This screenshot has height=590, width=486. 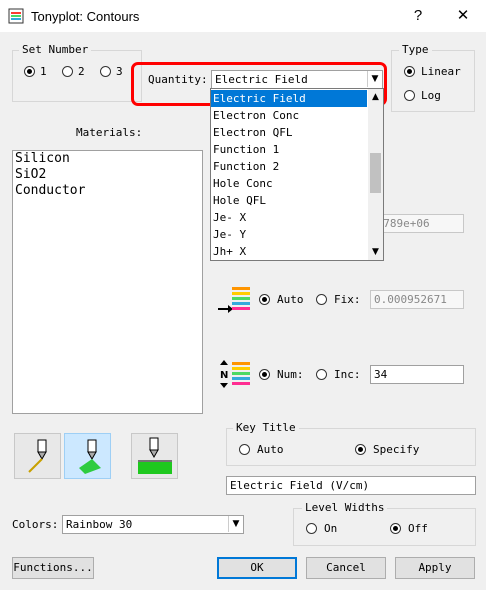 I want to click on level-widths-label: Level Widths, so click(x=345, y=507).